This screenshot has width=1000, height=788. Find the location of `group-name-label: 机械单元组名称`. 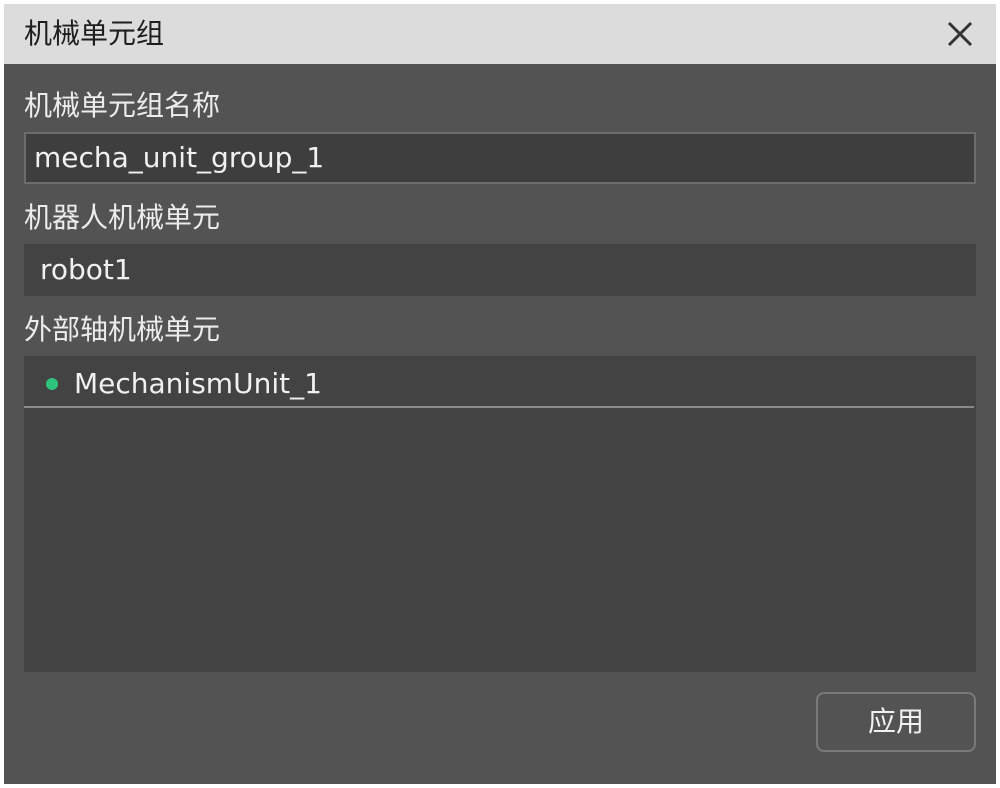

group-name-label: 机械单元组名称 is located at coordinates (122, 105).